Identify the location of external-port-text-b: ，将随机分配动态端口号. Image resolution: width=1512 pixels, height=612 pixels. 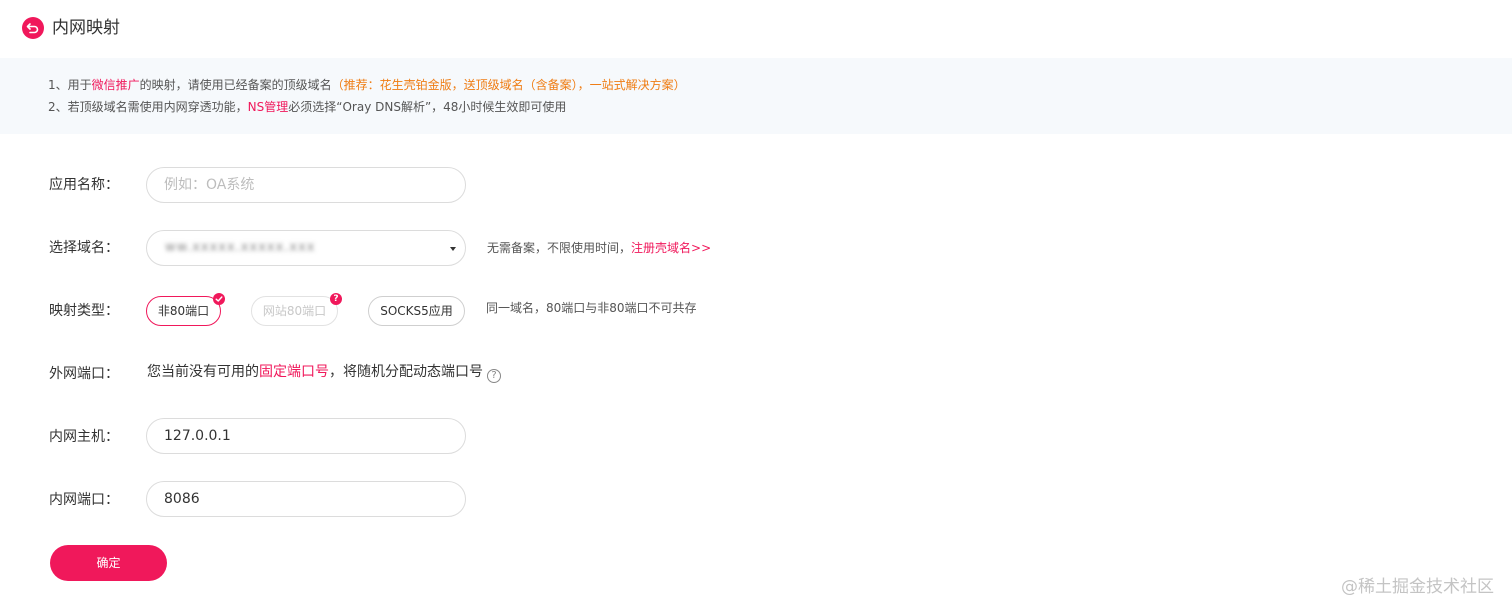
(406, 372).